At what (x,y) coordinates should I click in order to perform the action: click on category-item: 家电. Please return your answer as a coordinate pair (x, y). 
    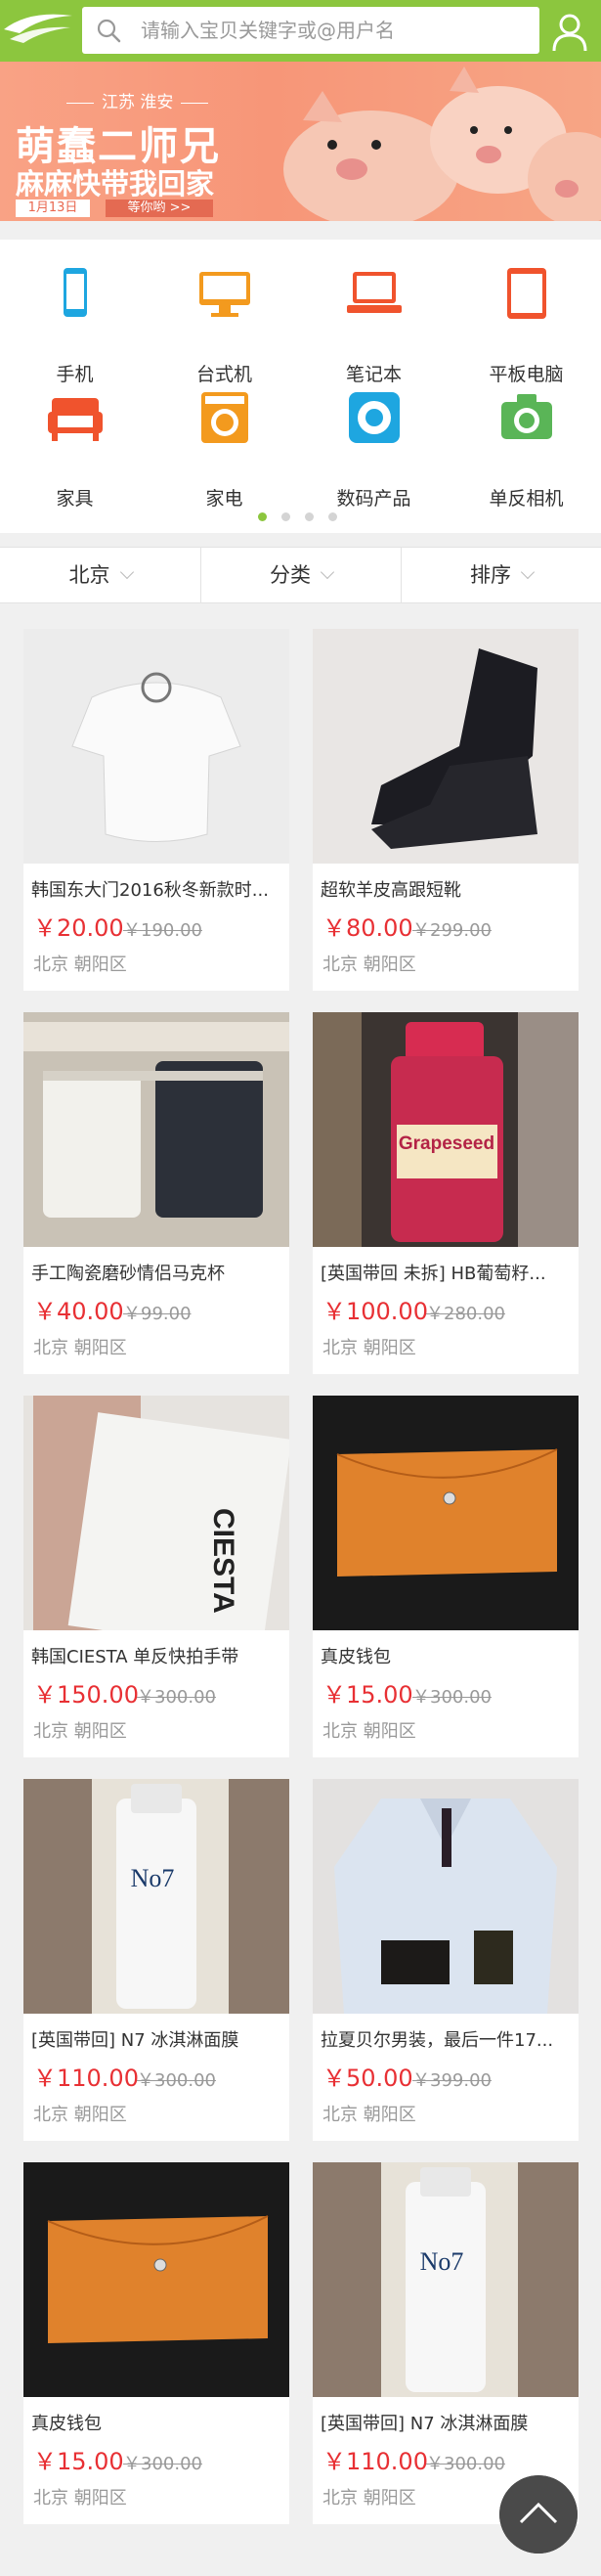
    Looking at the image, I should click on (224, 449).